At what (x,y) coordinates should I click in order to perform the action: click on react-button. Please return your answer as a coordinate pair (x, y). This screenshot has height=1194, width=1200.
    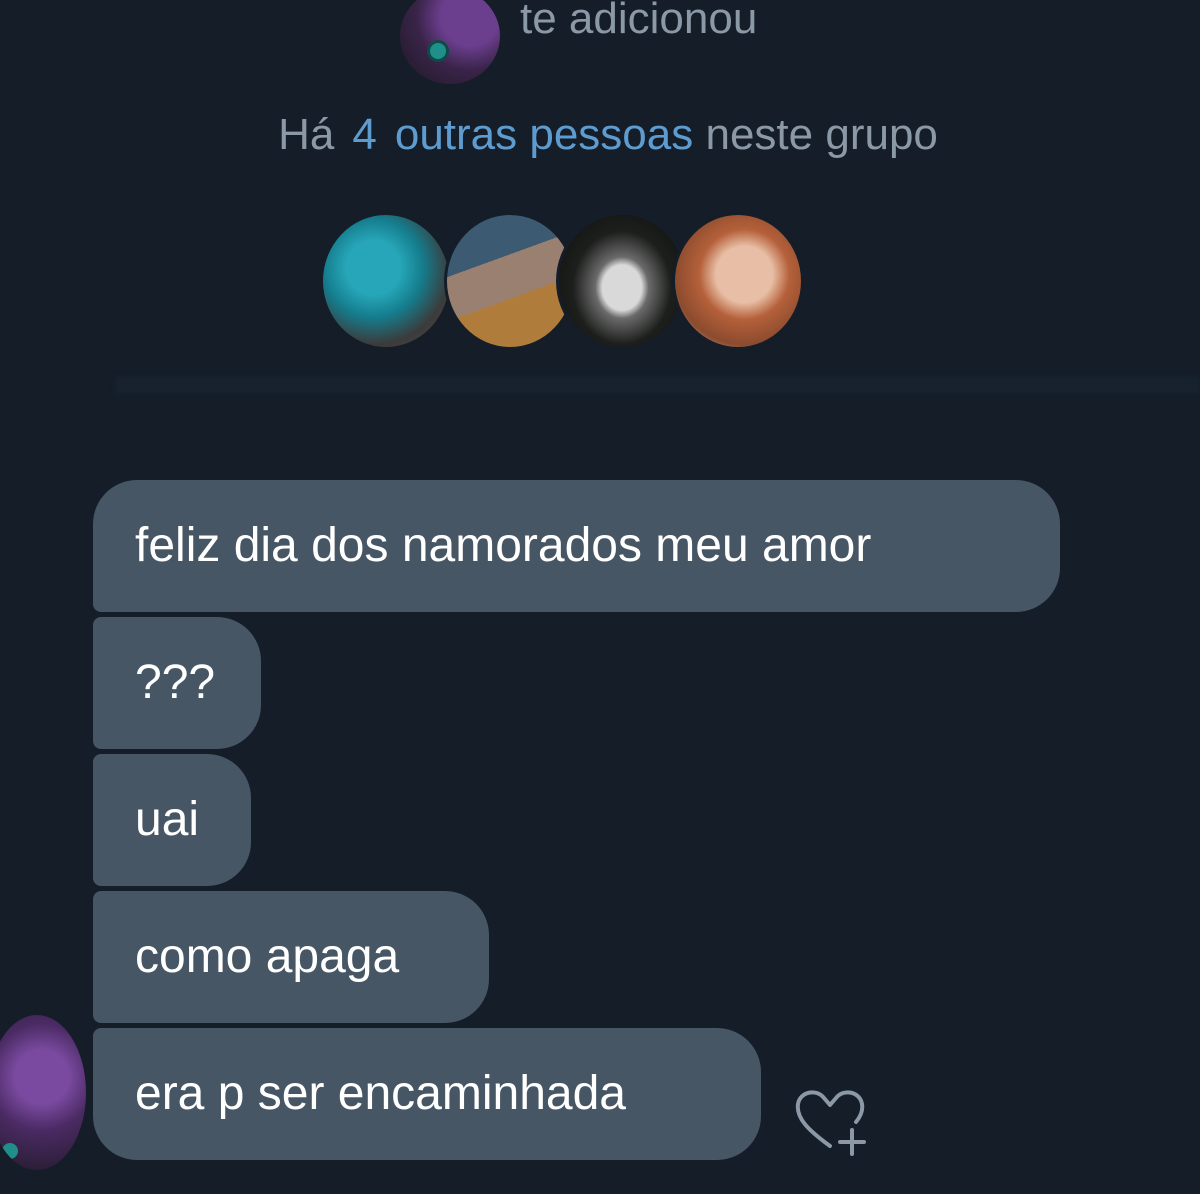
    Looking at the image, I should click on (830, 1120).